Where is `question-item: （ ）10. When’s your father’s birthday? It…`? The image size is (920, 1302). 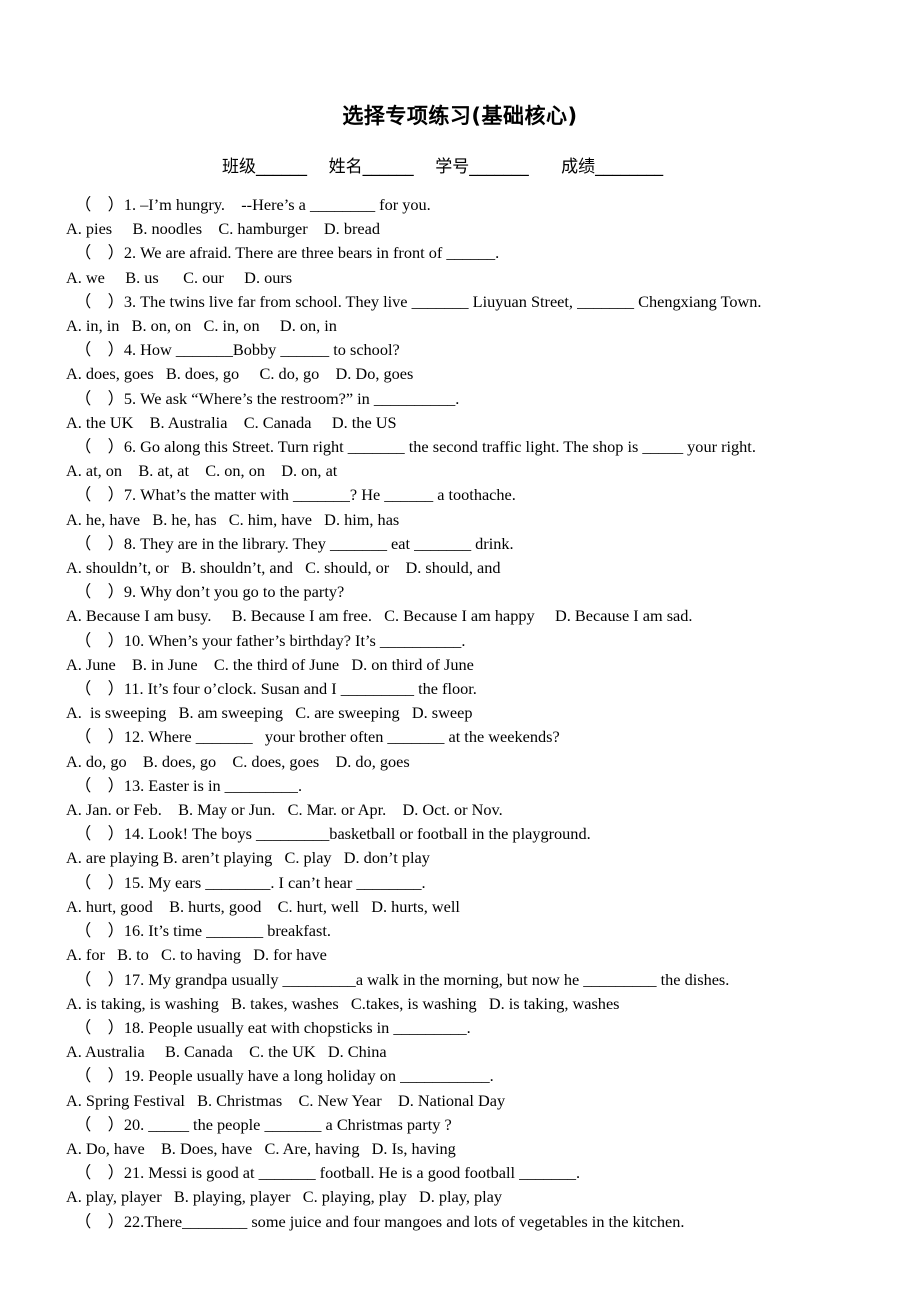
question-item: （ ）10. When’s your father’s birthday? It… is located at coordinates (488, 653).